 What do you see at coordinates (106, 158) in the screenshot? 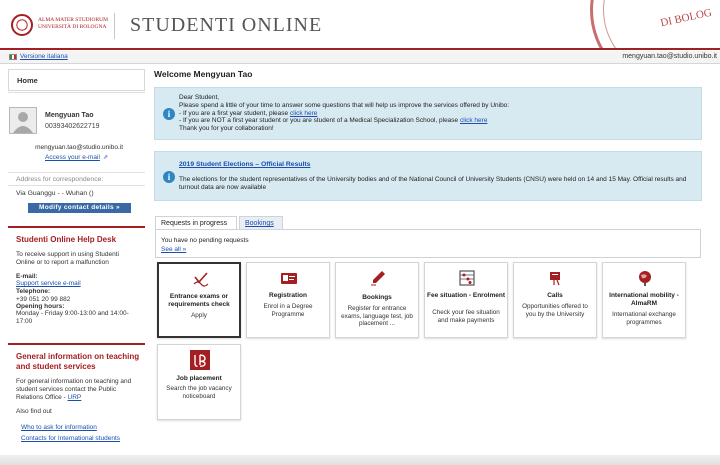
I see `external-link-icon: ⇗` at bounding box center [106, 158].